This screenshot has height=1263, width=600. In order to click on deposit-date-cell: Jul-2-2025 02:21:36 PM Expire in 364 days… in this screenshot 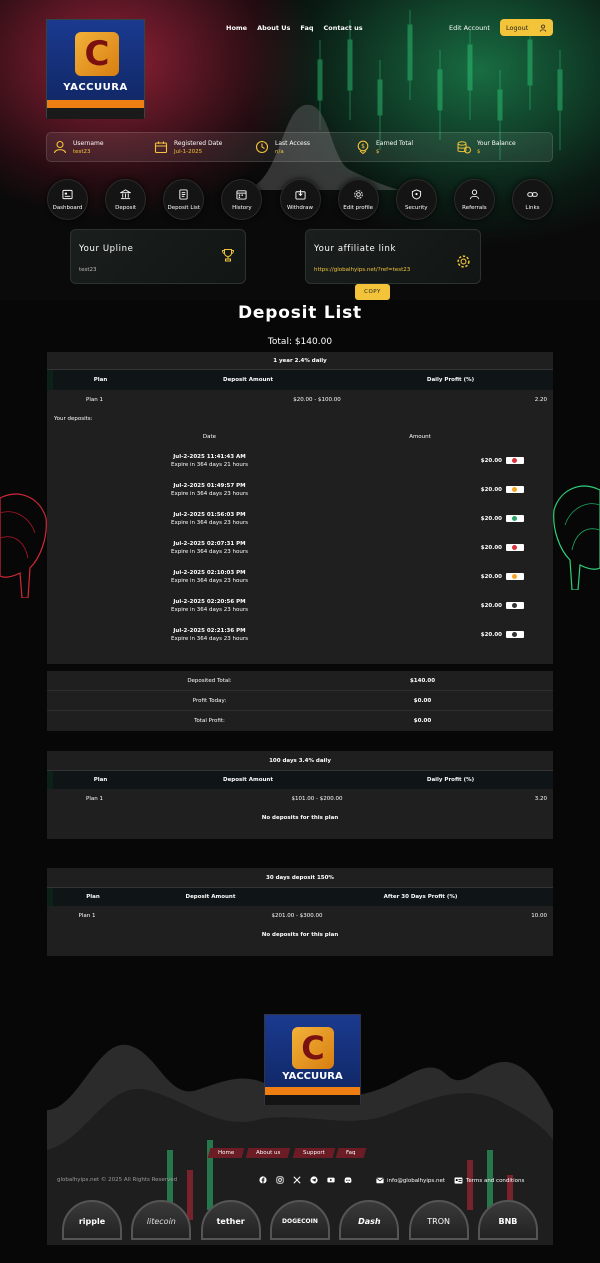, I will do `click(209, 635)`.